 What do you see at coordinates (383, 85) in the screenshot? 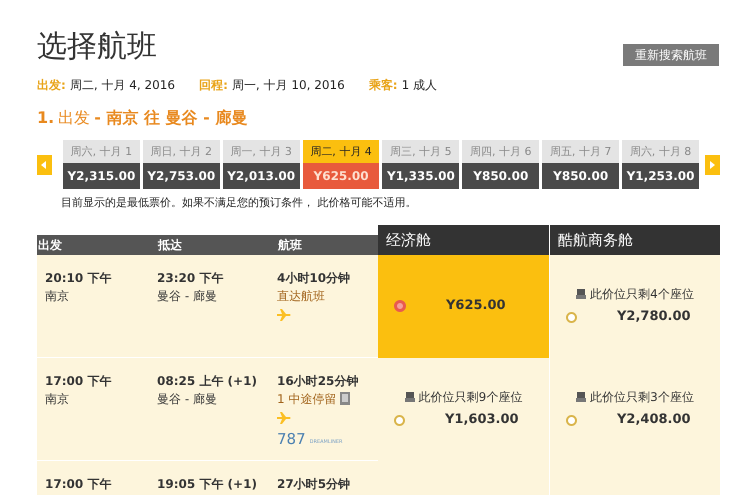
I see `trip-info-label: 乘客:` at bounding box center [383, 85].